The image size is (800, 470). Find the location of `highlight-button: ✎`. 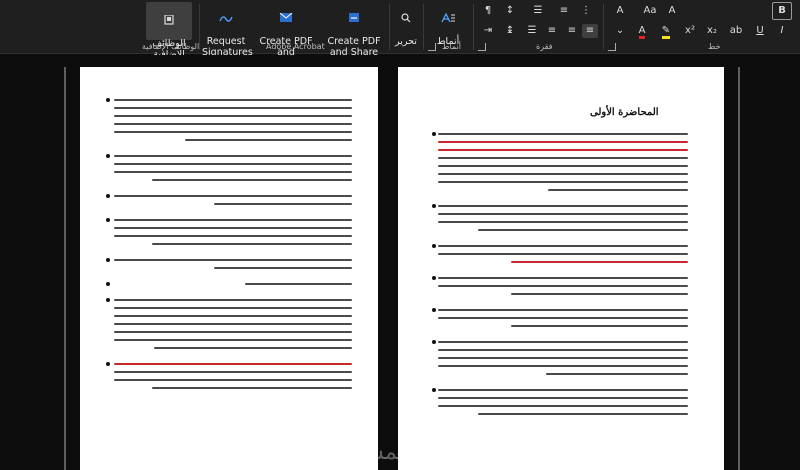

highlight-button: ✎ is located at coordinates (666, 31).